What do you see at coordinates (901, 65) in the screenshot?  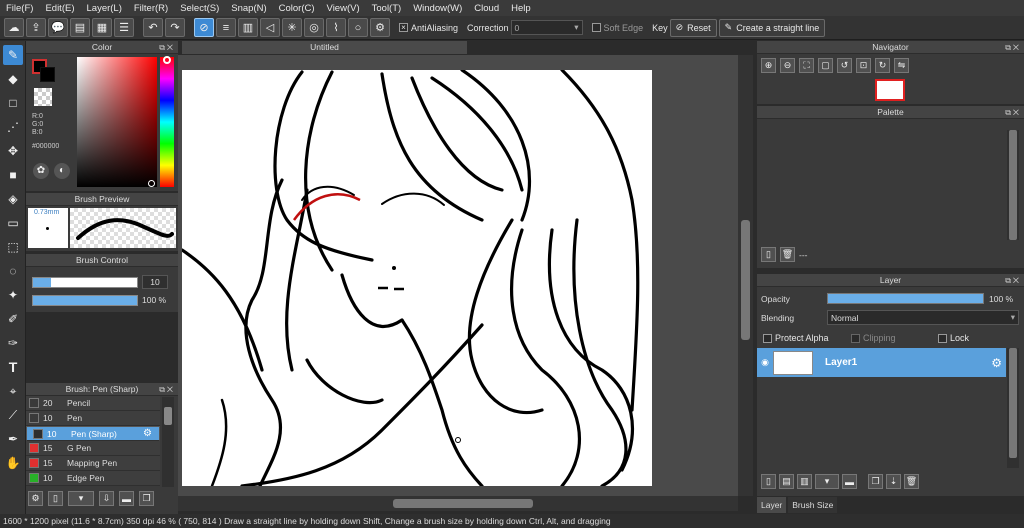 I see `flip-horizontal-icon: ⇋` at bounding box center [901, 65].